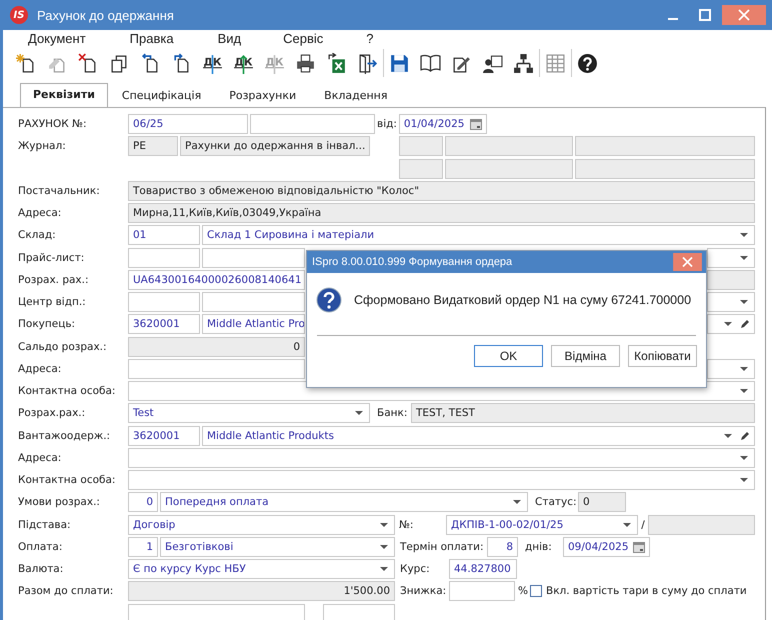 Image resolution: width=772 pixels, height=620 pixels. I want to click on dialog-title: ISpro 8.00.010.999 Формування ордера, so click(413, 262).